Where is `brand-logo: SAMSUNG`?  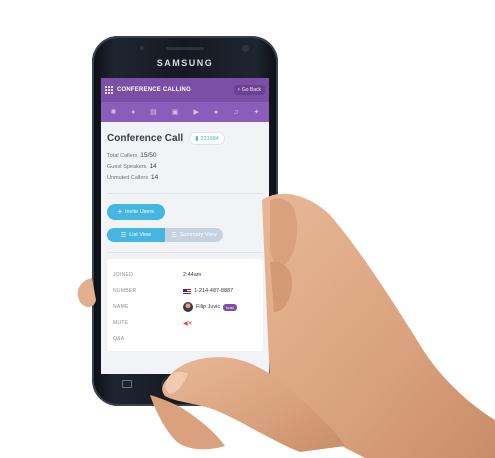 brand-logo: SAMSUNG is located at coordinates (185, 63).